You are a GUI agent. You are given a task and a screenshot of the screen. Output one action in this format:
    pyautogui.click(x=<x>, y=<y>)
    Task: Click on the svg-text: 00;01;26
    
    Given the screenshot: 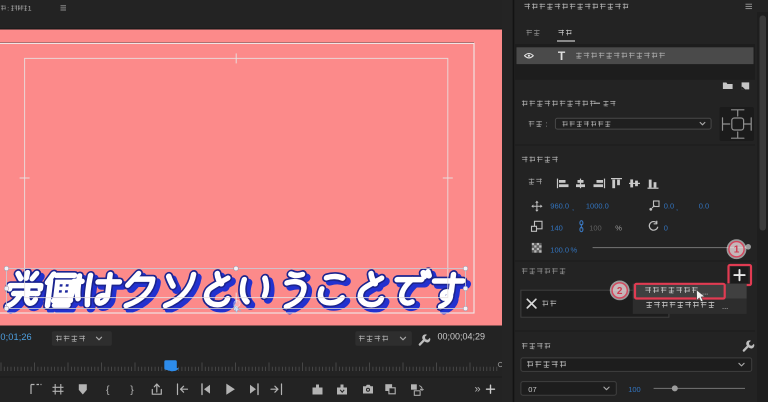 What is the action you would take?
    pyautogui.click(x=16, y=337)
    